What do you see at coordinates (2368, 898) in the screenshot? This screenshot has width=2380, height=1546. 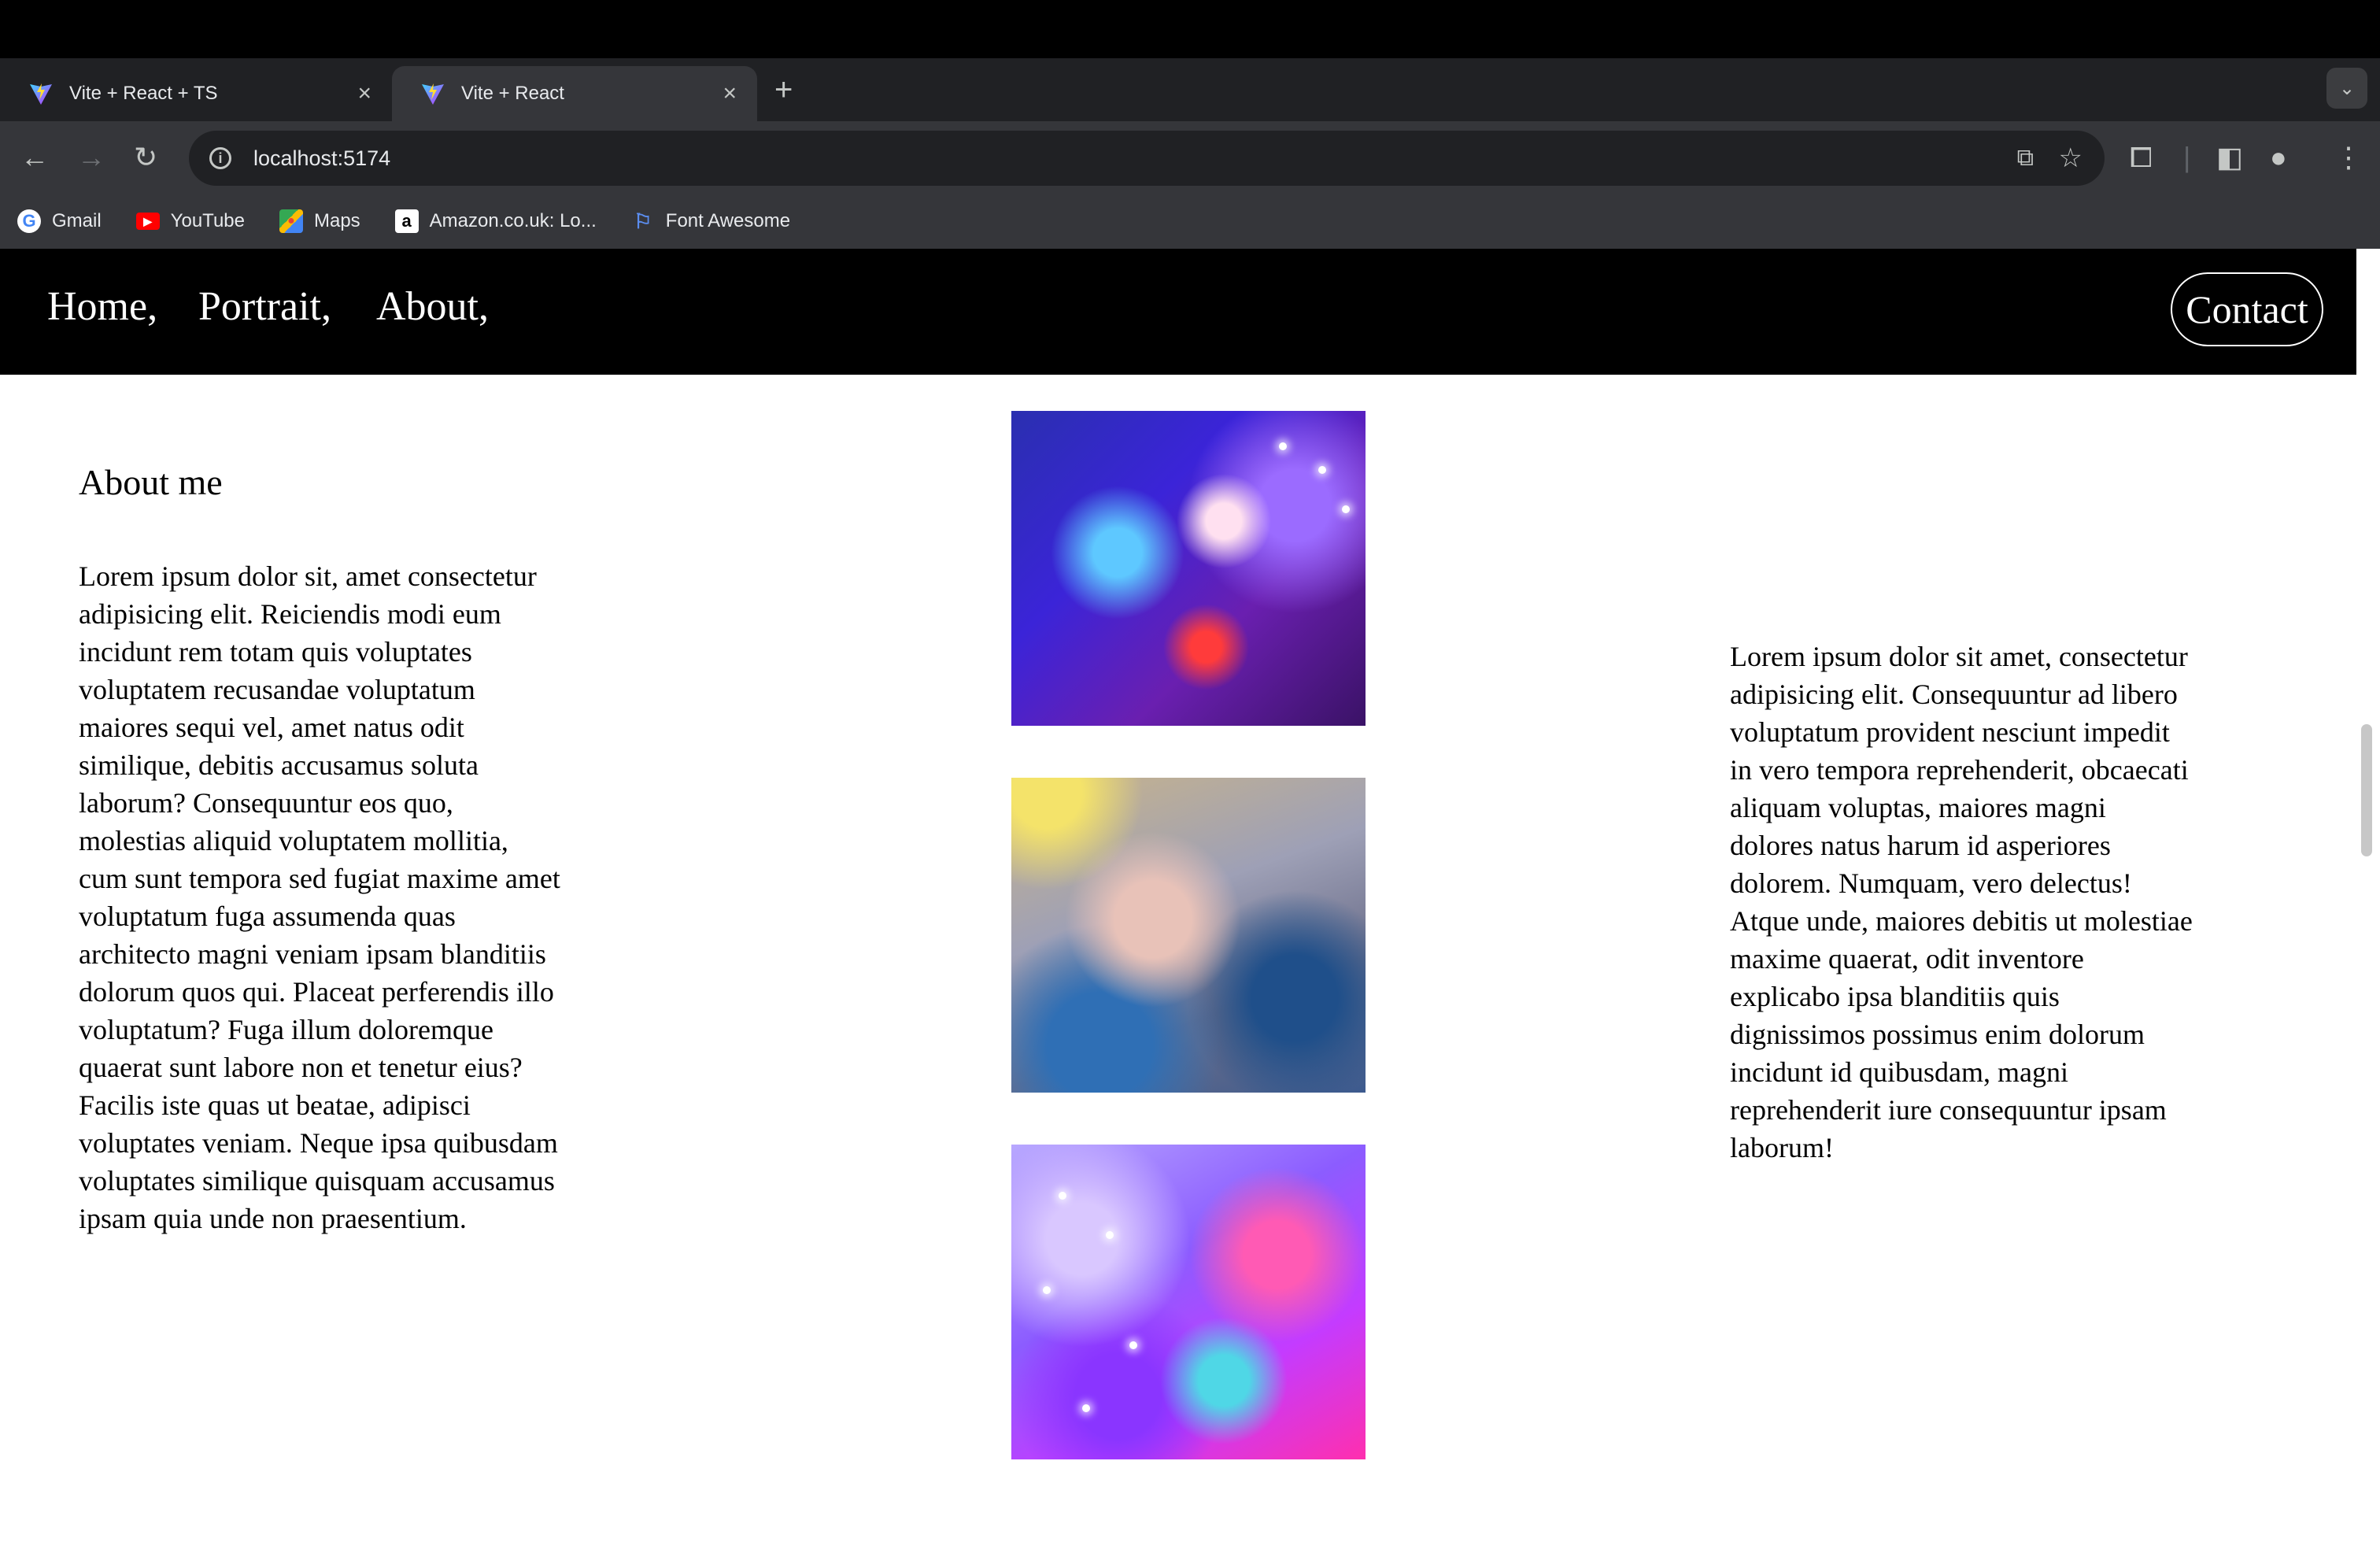 I see `page-scrollbar` at bounding box center [2368, 898].